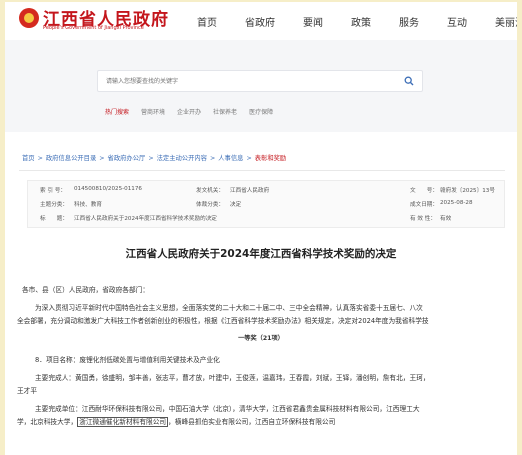 This screenshot has height=455, width=522. Describe the element at coordinates (53, 191) in the screenshot. I see `meta-label: 索 引 号：` at that location.